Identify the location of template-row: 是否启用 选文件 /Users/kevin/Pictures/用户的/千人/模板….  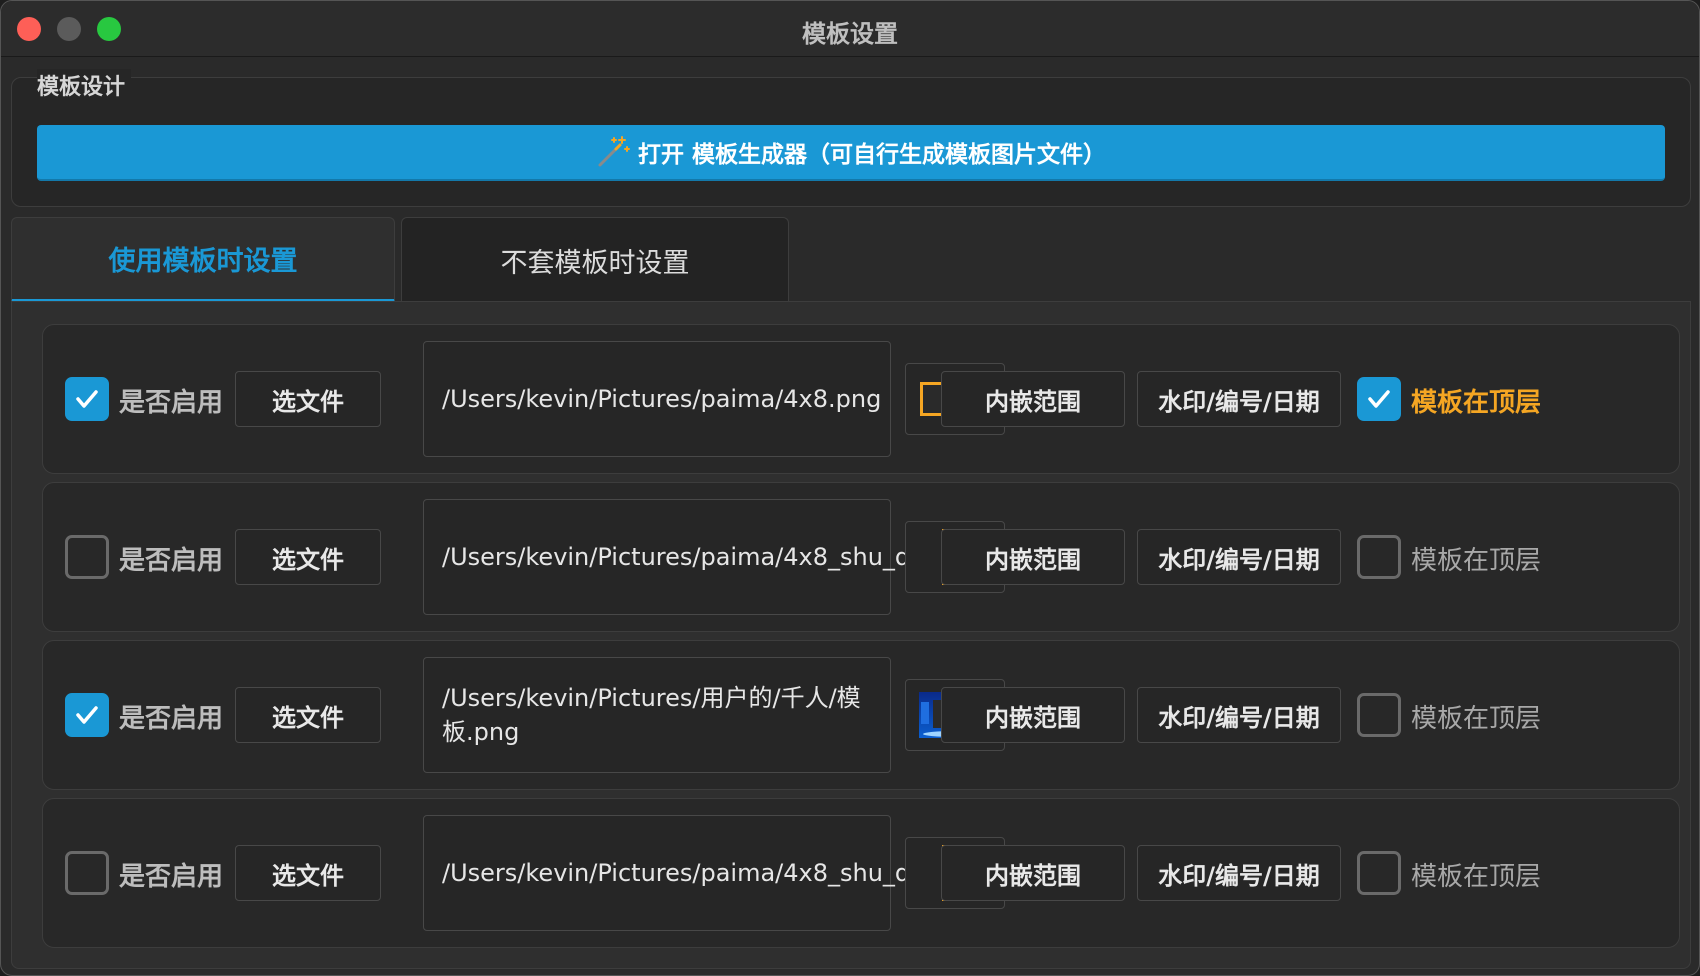
(861, 715).